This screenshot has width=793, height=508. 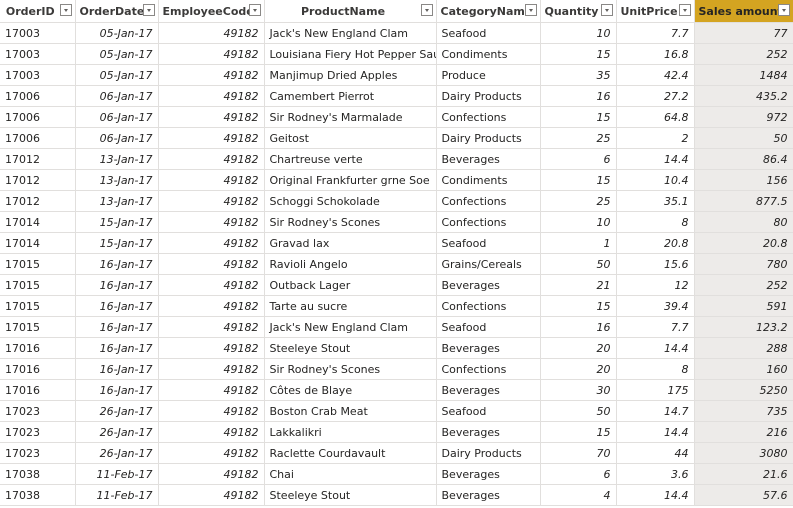 What do you see at coordinates (578, 264) in the screenshot?
I see `cell-qty: 50` at bounding box center [578, 264].